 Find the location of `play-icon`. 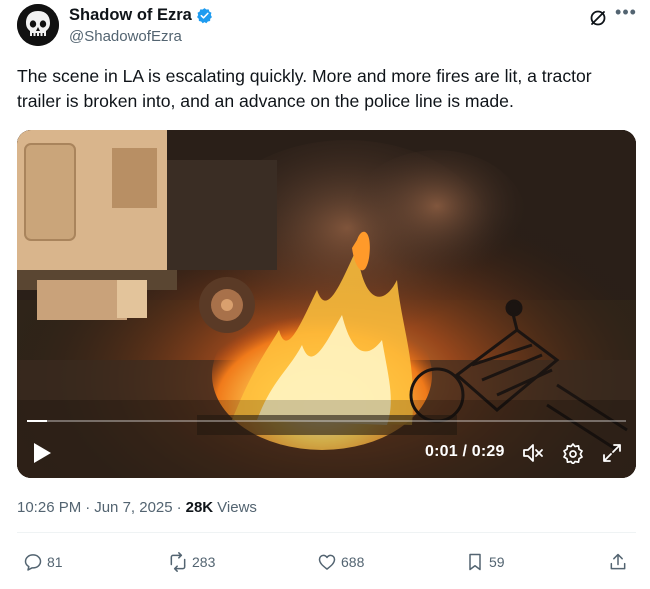

play-icon is located at coordinates (42, 453).